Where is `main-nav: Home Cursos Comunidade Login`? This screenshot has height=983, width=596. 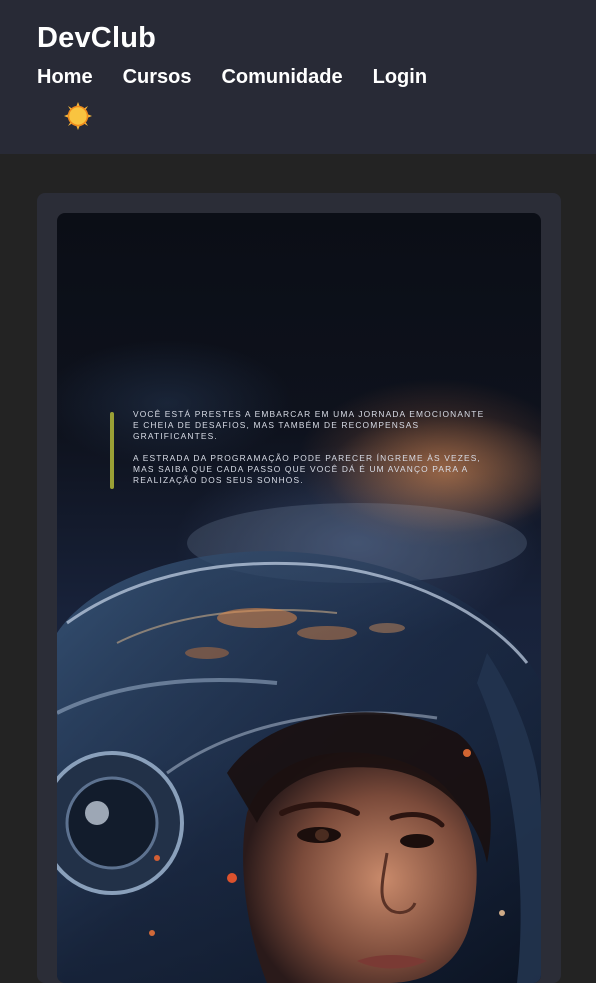
main-nav: Home Cursos Comunidade Login is located at coordinates (232, 77).